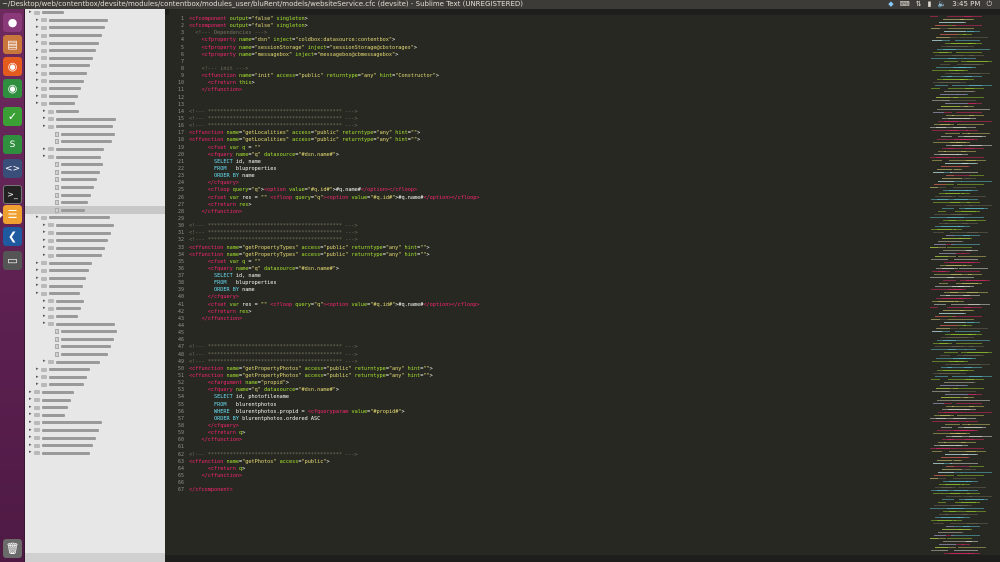 The height and width of the screenshot is (562, 1000). I want to click on tree-item-selected, so click(95, 210).